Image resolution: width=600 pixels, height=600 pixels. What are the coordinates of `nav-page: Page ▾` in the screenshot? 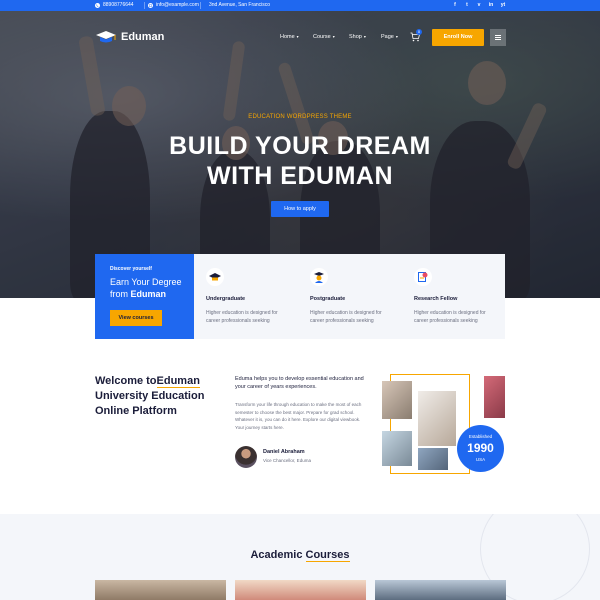 It's located at (389, 37).